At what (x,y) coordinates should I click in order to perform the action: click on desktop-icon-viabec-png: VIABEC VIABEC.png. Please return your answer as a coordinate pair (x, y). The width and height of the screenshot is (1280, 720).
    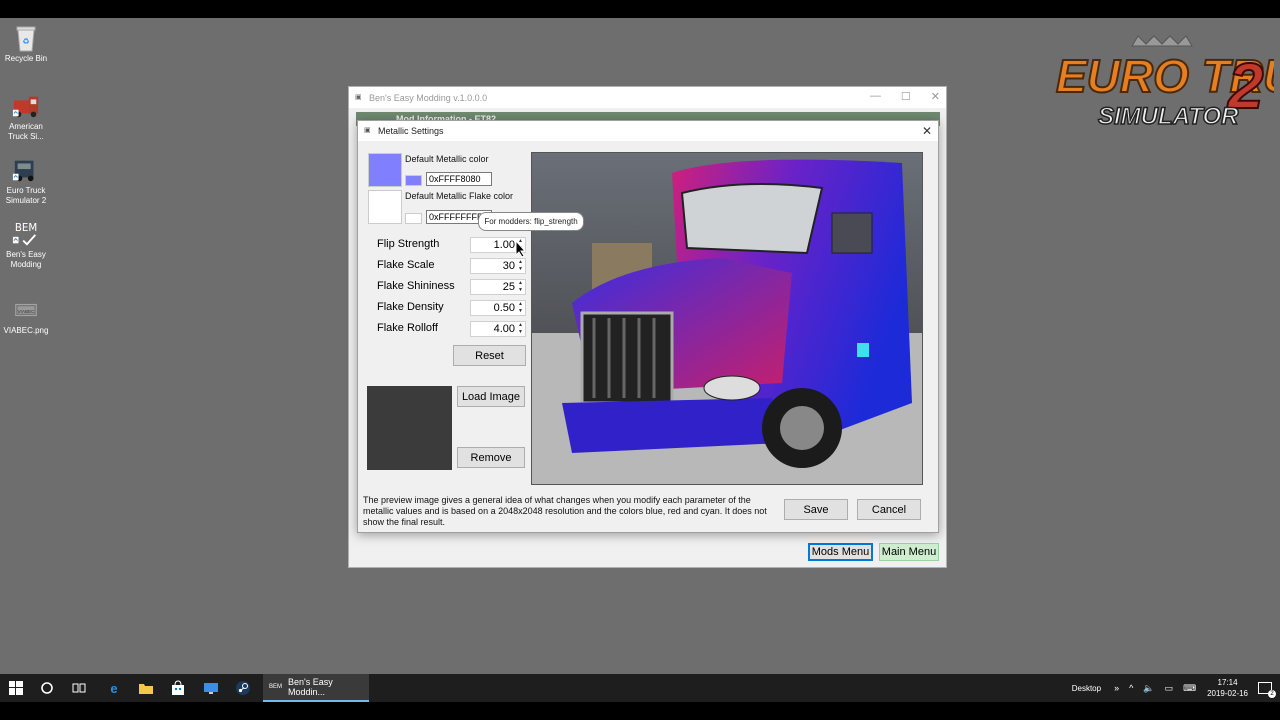
    Looking at the image, I should click on (26, 316).